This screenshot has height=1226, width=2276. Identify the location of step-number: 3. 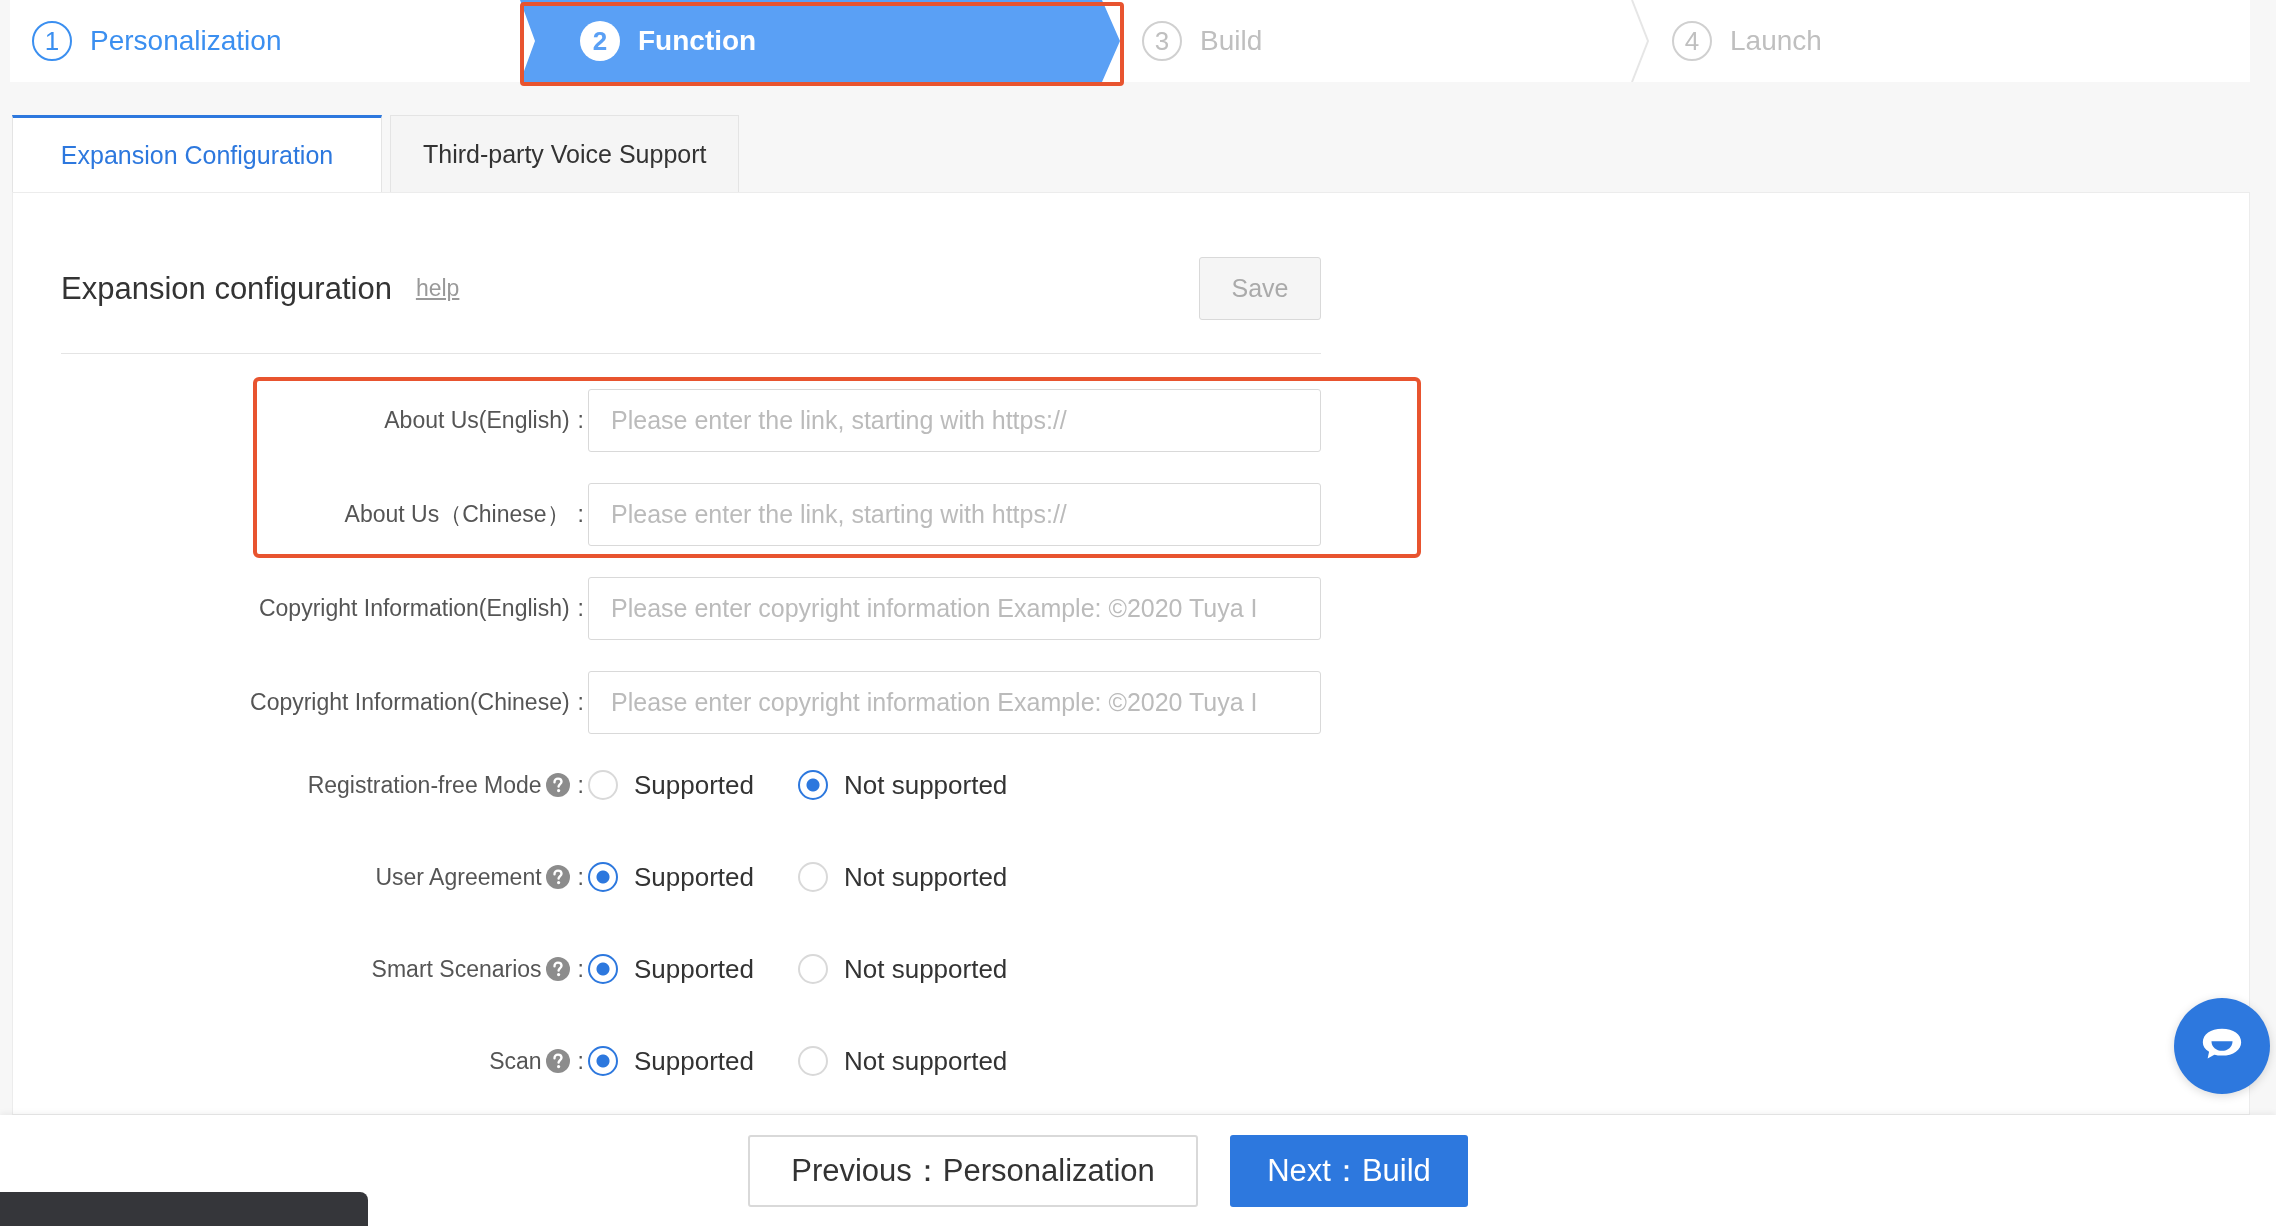
(1162, 41).